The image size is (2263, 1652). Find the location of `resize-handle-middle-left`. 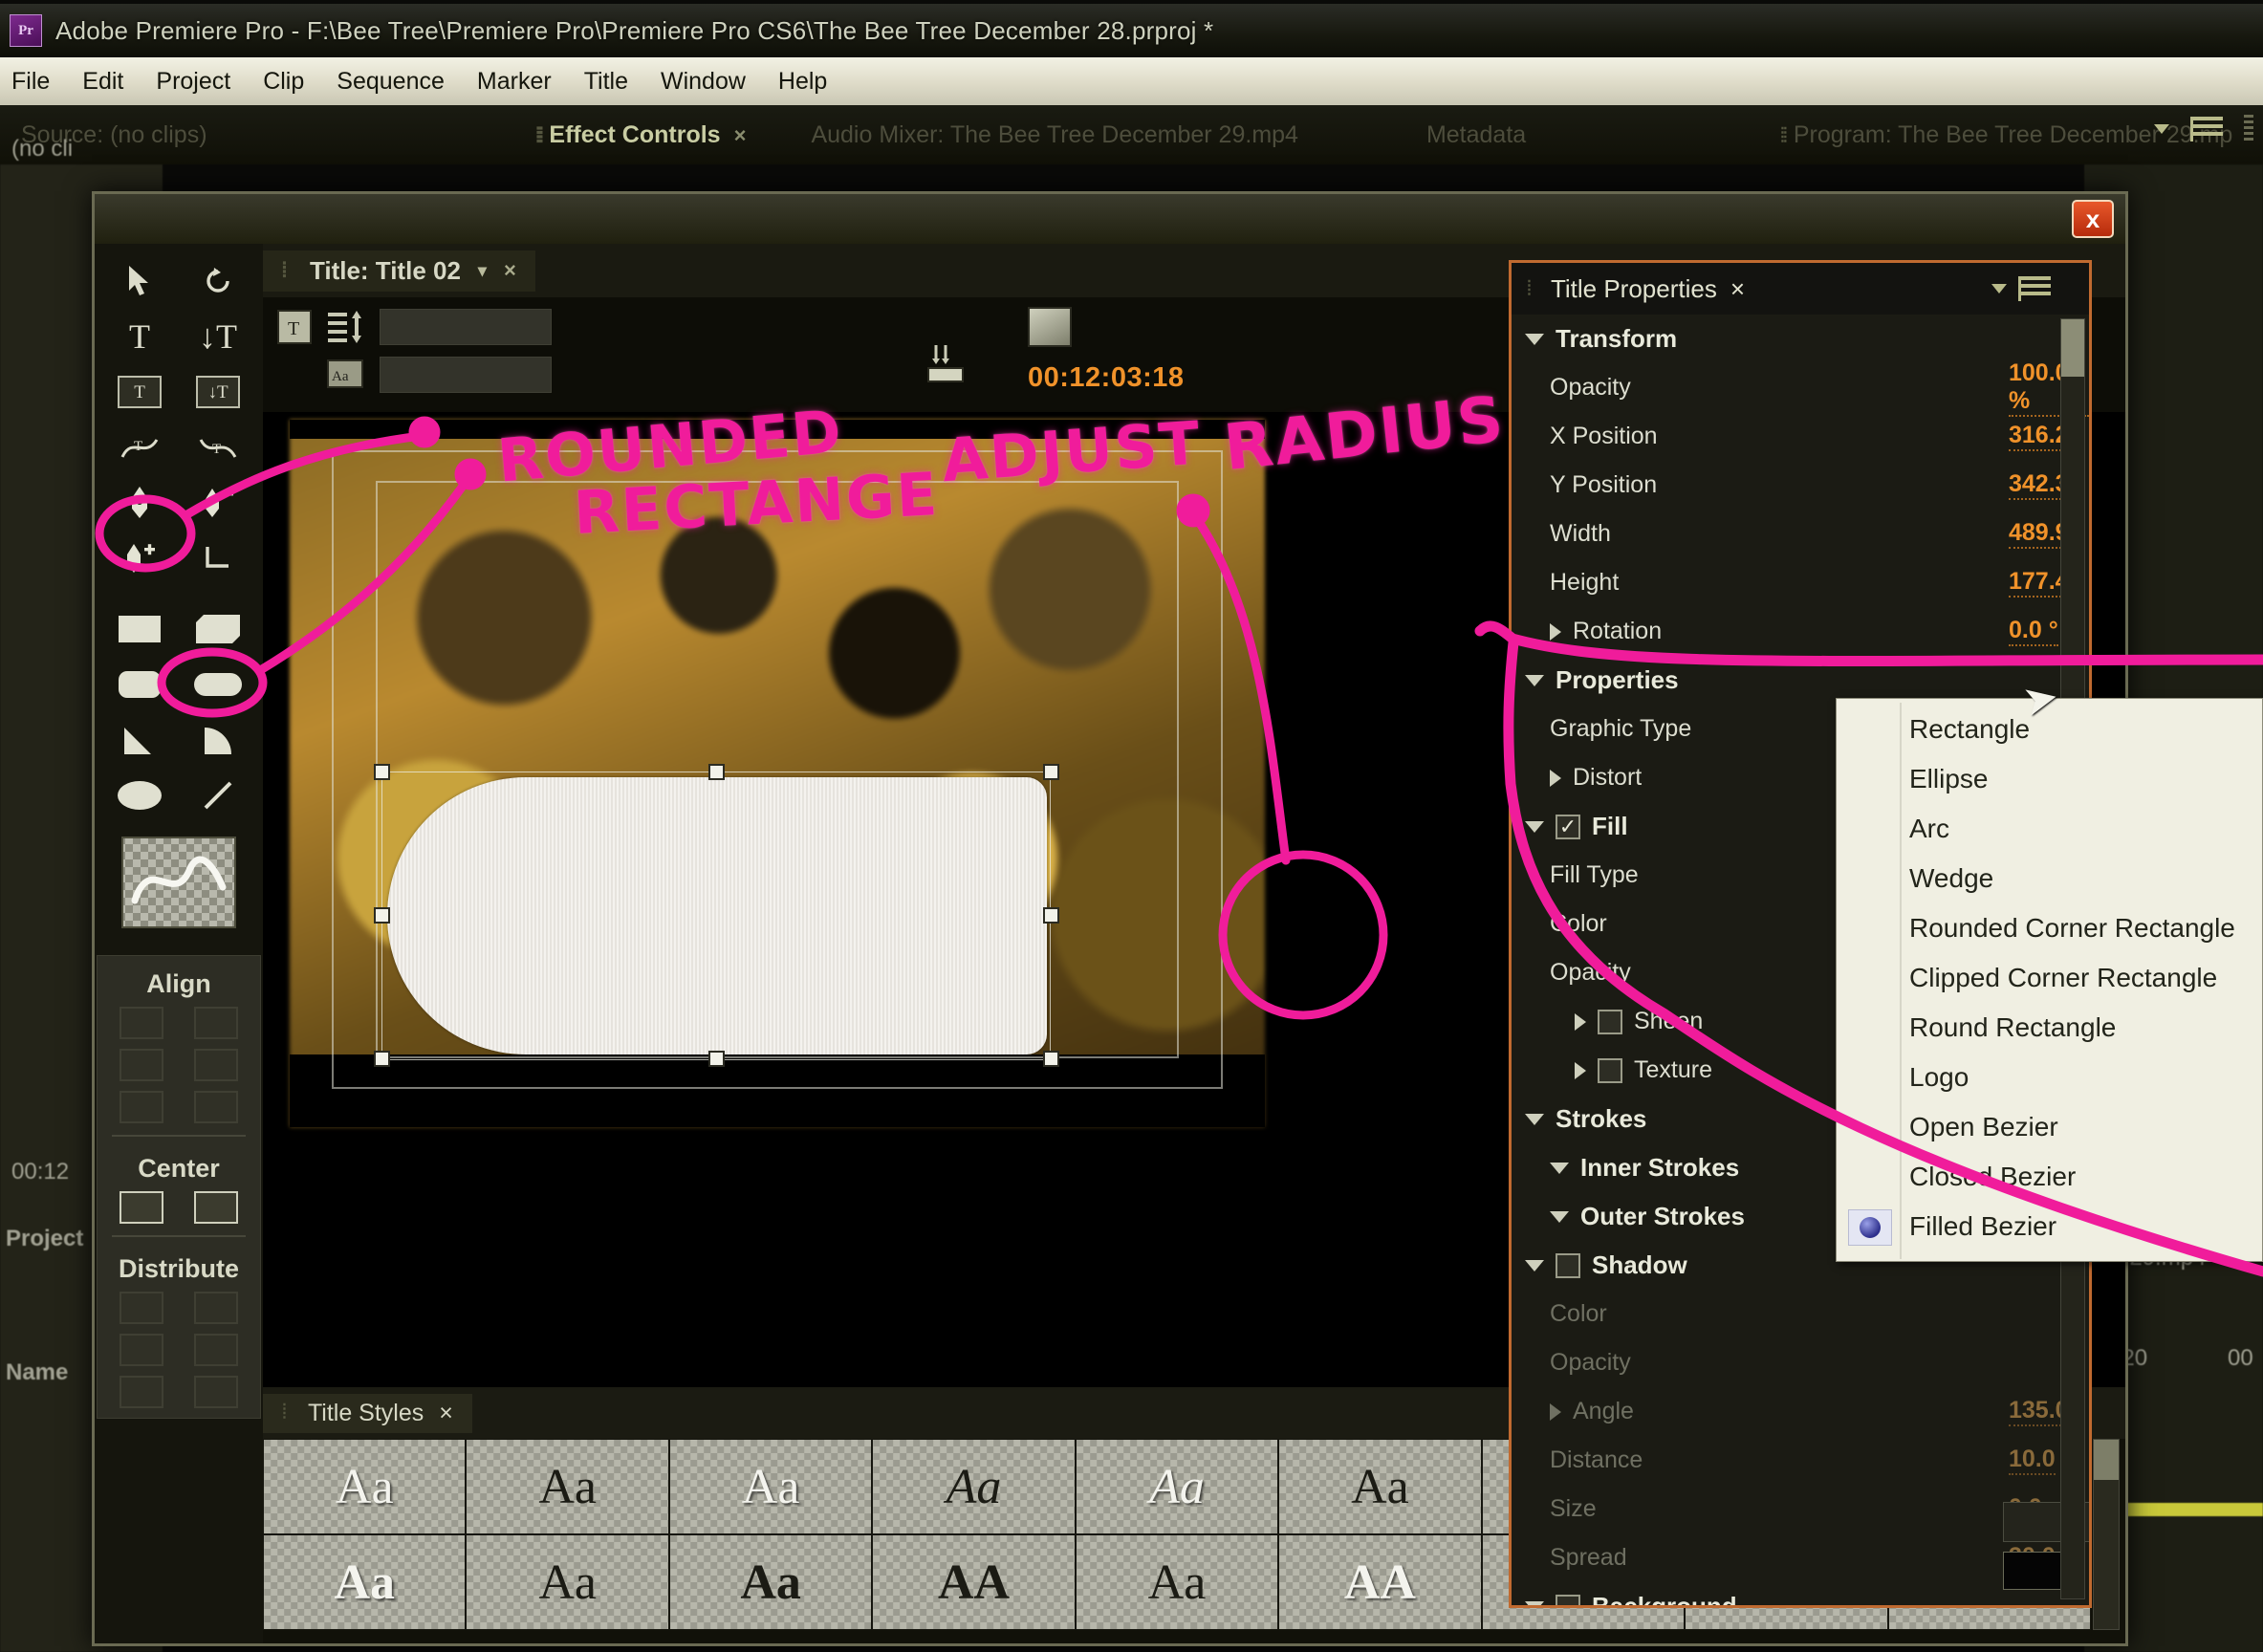

resize-handle-middle-left is located at coordinates (382, 915).